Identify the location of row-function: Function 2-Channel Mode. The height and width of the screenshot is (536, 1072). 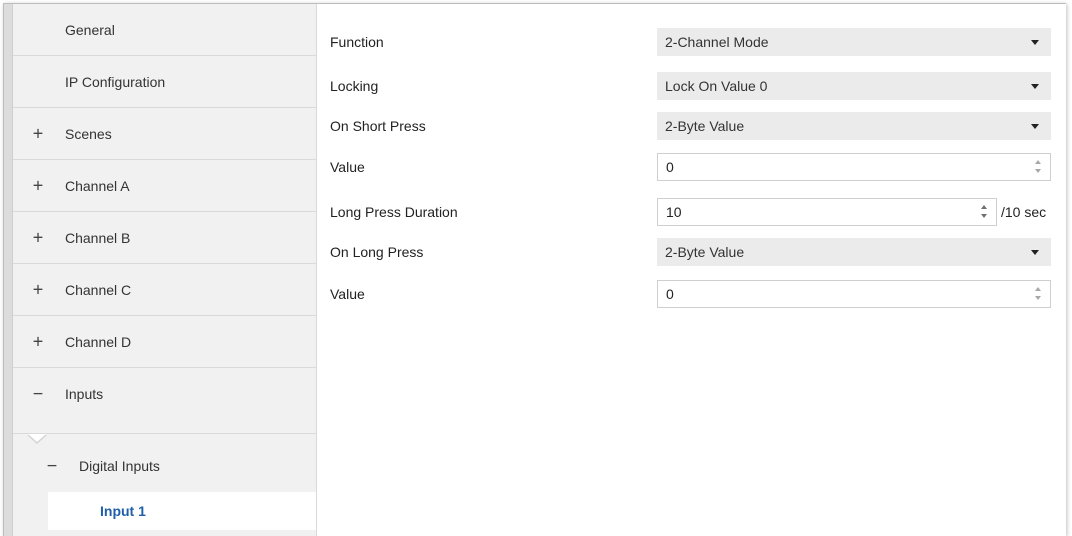
(691, 42).